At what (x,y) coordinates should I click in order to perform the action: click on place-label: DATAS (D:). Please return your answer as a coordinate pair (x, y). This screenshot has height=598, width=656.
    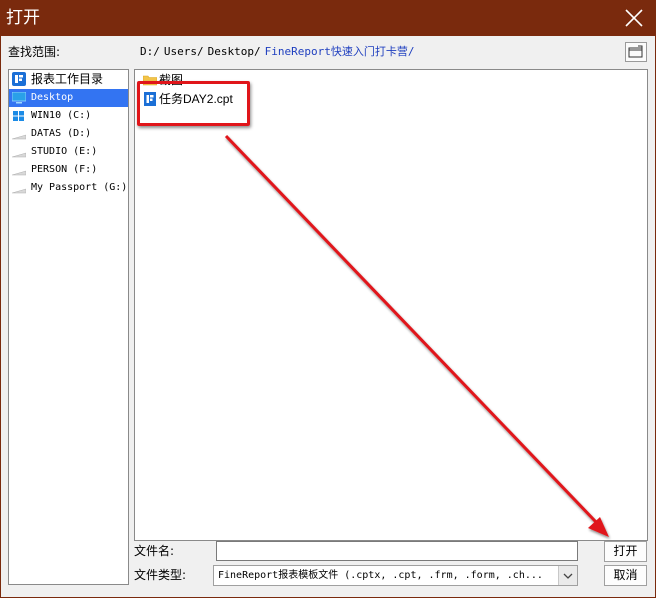
    Looking at the image, I should click on (61, 133).